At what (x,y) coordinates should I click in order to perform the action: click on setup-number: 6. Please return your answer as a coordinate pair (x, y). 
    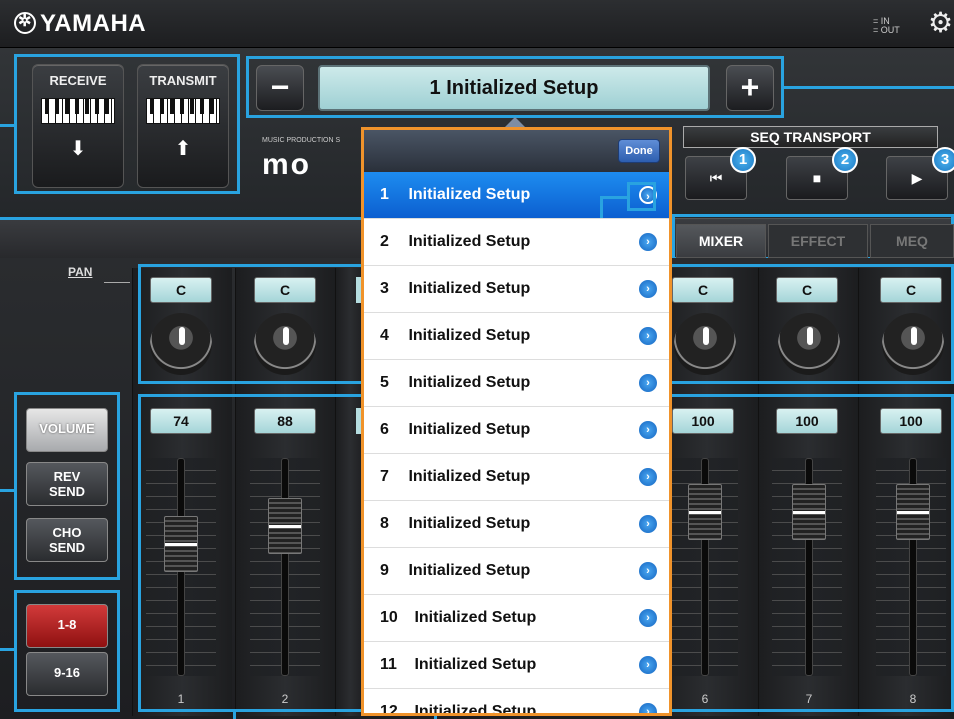
    Looking at the image, I should click on (384, 429).